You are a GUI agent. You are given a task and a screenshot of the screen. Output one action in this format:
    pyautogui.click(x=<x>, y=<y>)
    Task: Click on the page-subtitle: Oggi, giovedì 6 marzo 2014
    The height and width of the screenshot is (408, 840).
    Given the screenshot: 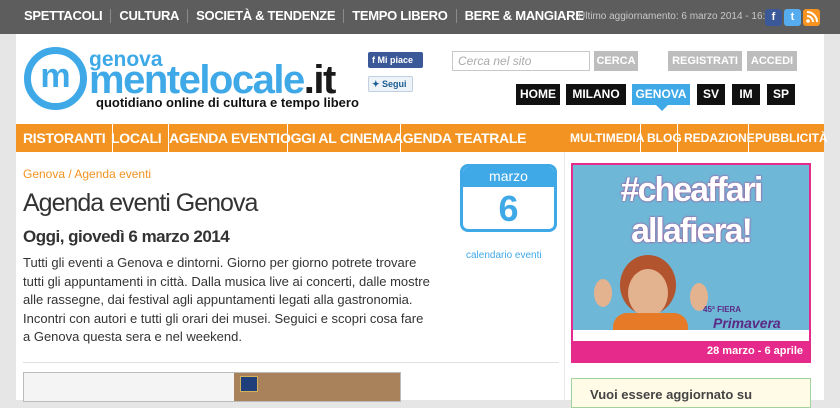 What is the action you would take?
    pyautogui.click(x=126, y=236)
    